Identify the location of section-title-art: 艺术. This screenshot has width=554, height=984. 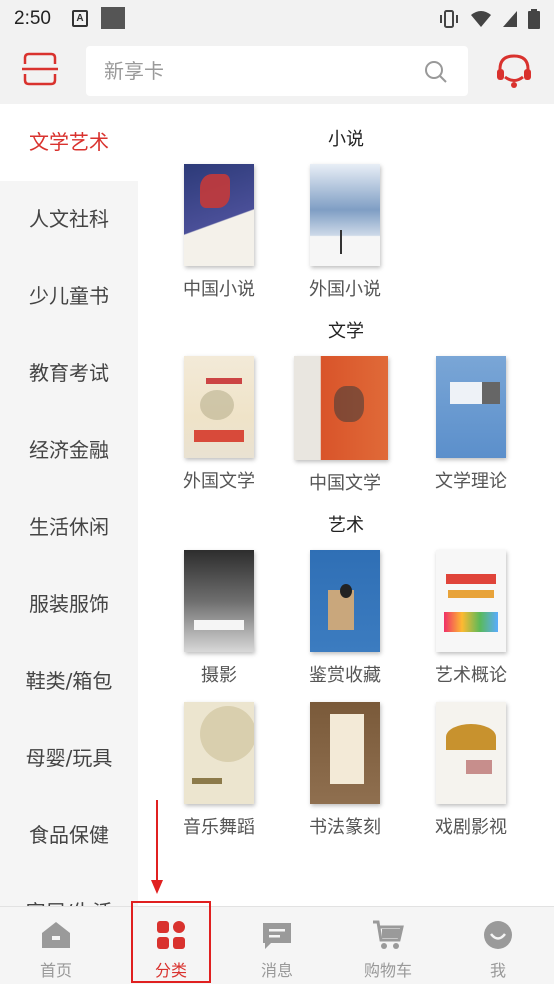
(346, 525).